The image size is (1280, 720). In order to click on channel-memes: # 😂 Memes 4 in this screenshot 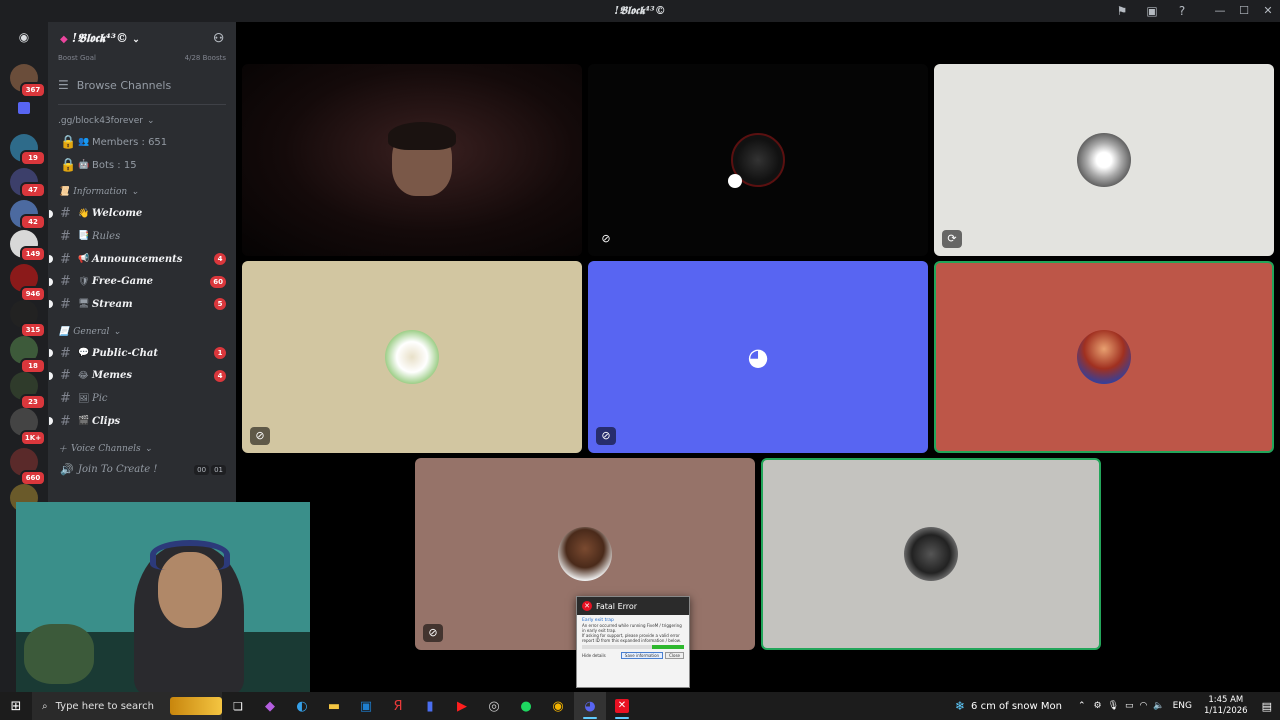, I will do `click(142, 376)`.